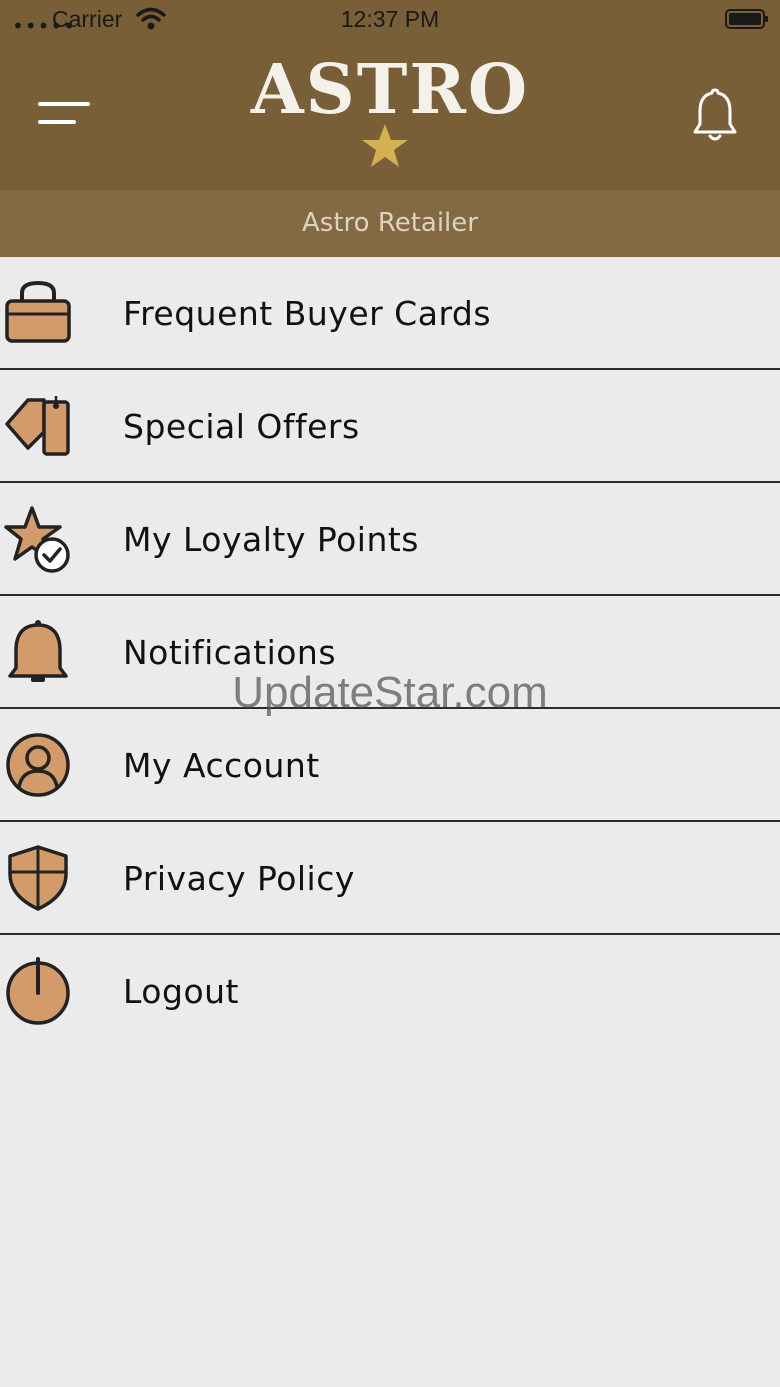 The width and height of the screenshot is (780, 1387). What do you see at coordinates (38, 878) in the screenshot?
I see `shield-icon` at bounding box center [38, 878].